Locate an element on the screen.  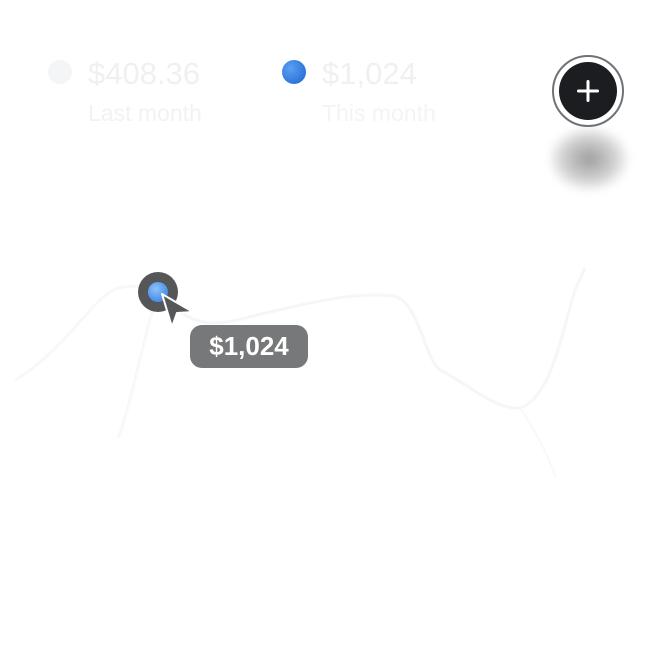
arrow-cursor-icon is located at coordinates (177, 310).